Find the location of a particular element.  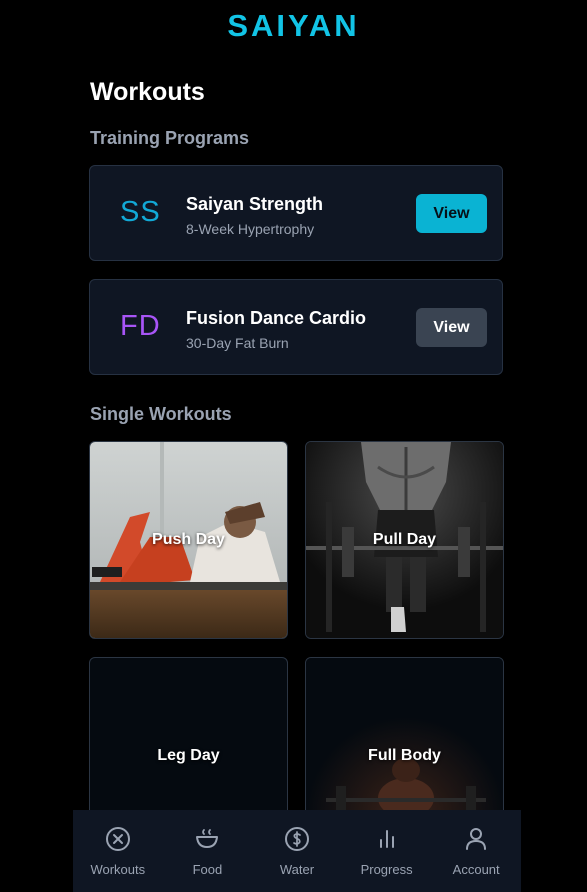

workout-tile-push-day: Push Day is located at coordinates (188, 540).